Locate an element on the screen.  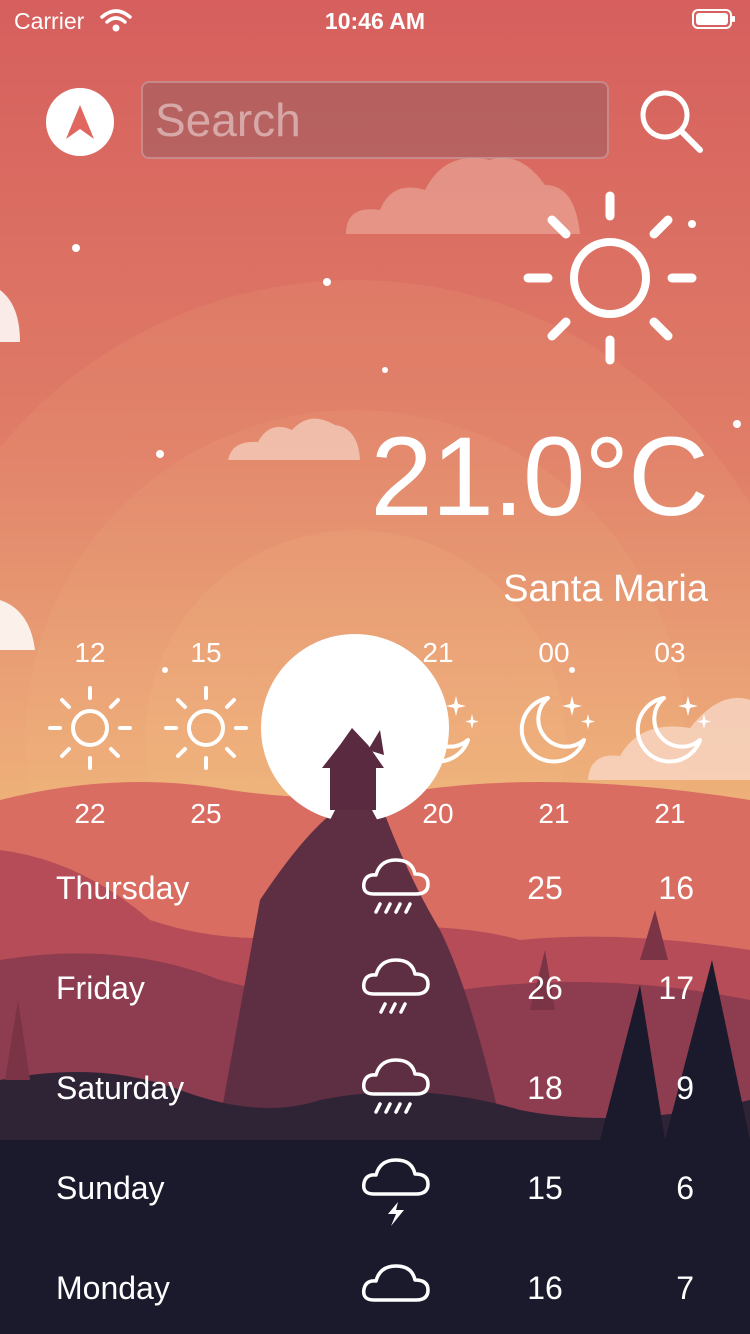
daily-row: Friday 26 17 is located at coordinates (375, 990).